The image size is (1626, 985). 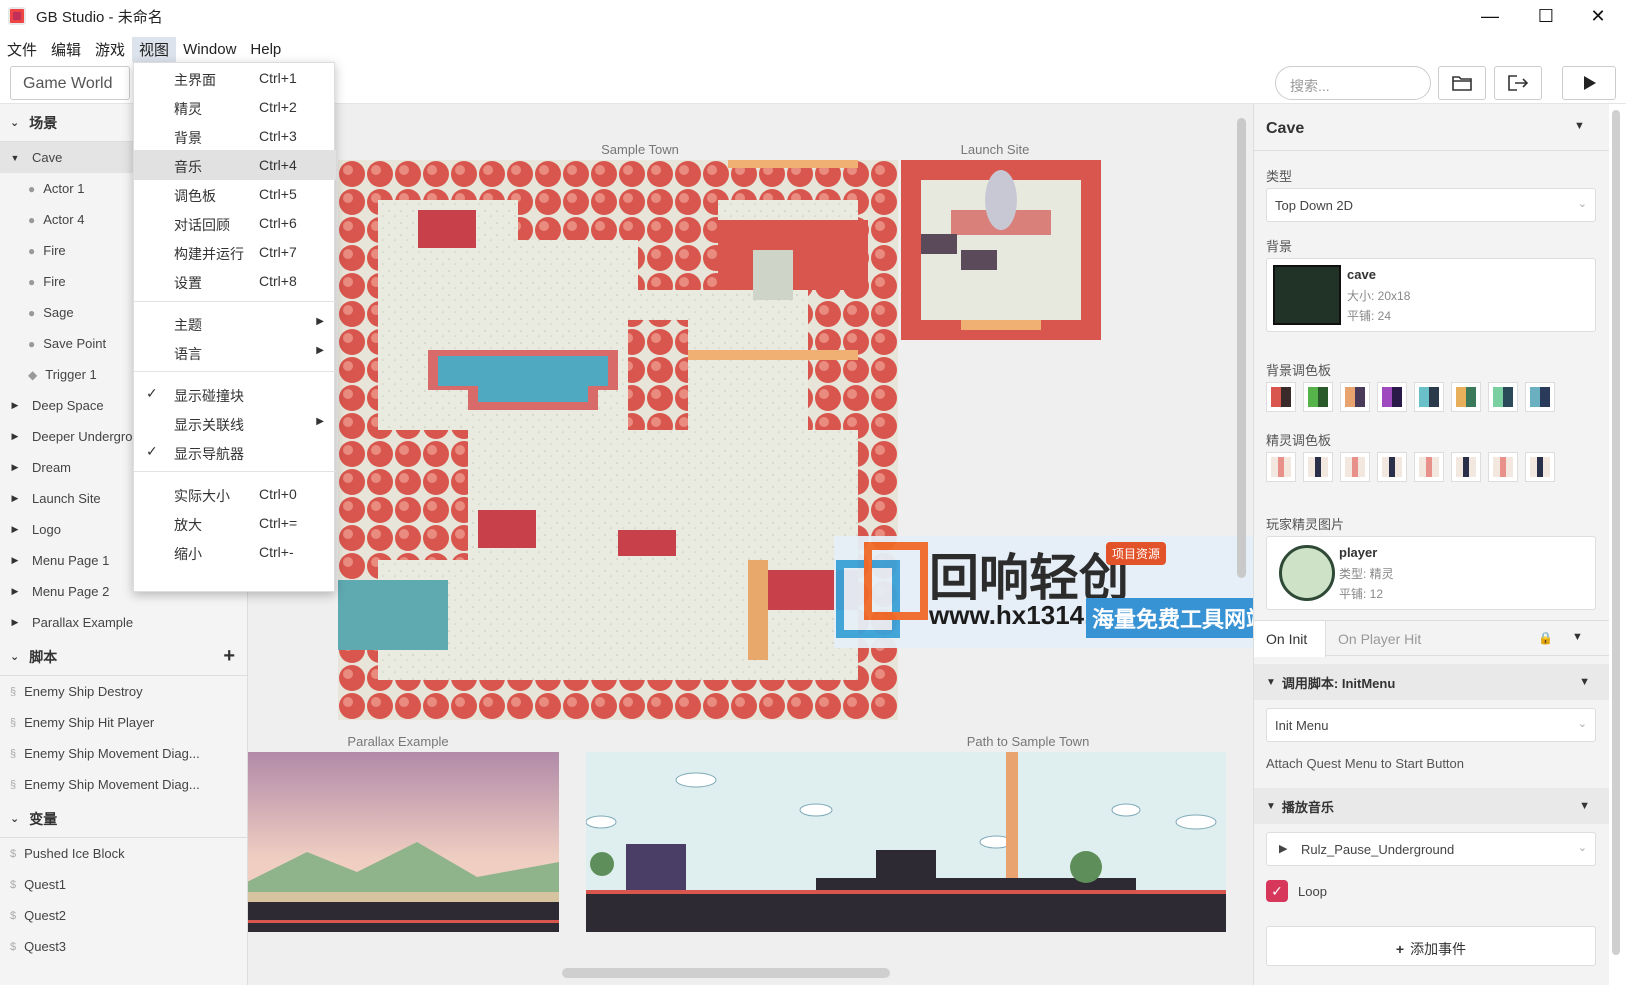 What do you see at coordinates (265, 49) in the screenshot?
I see `menu-help: Help` at bounding box center [265, 49].